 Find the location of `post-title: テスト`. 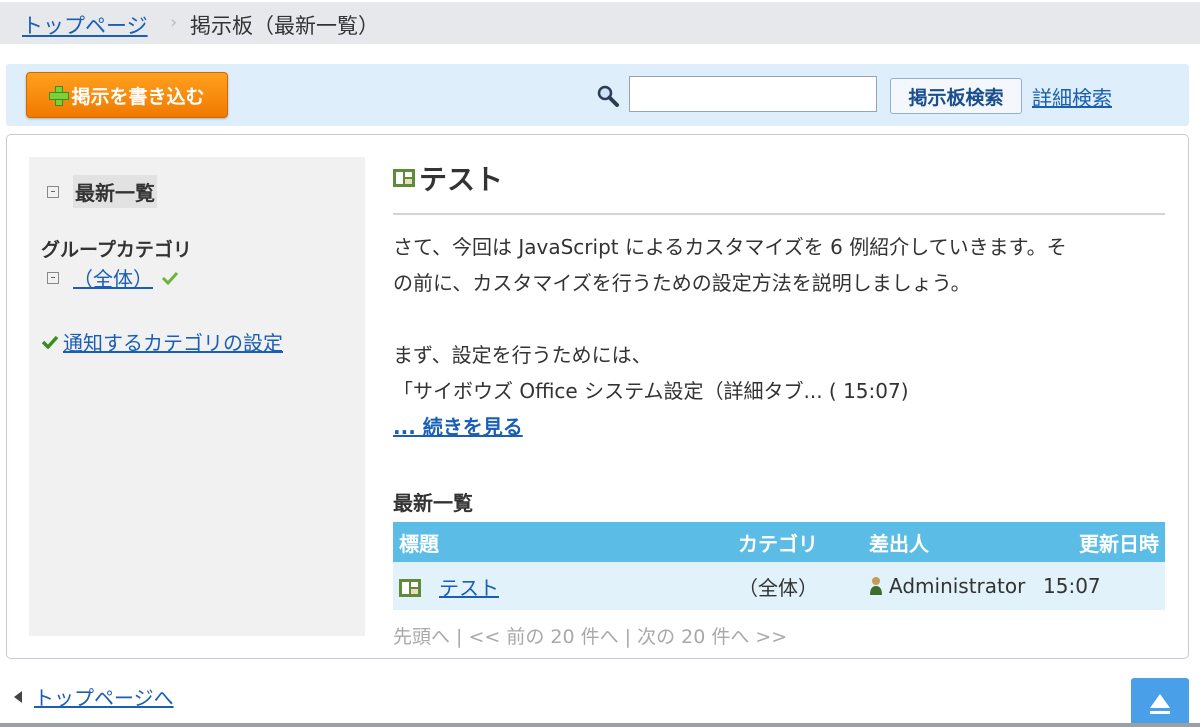

post-title: テスト is located at coordinates (779, 178).